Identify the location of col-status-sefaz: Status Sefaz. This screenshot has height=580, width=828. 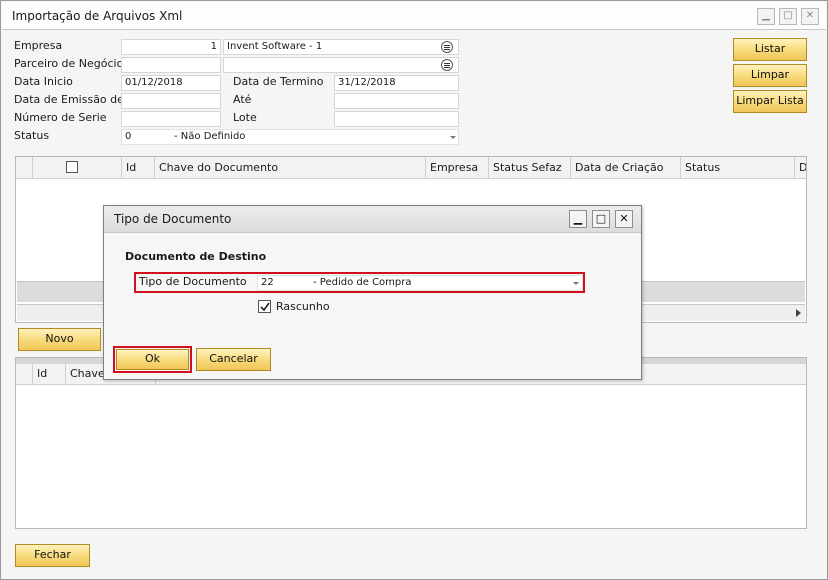
(530, 168).